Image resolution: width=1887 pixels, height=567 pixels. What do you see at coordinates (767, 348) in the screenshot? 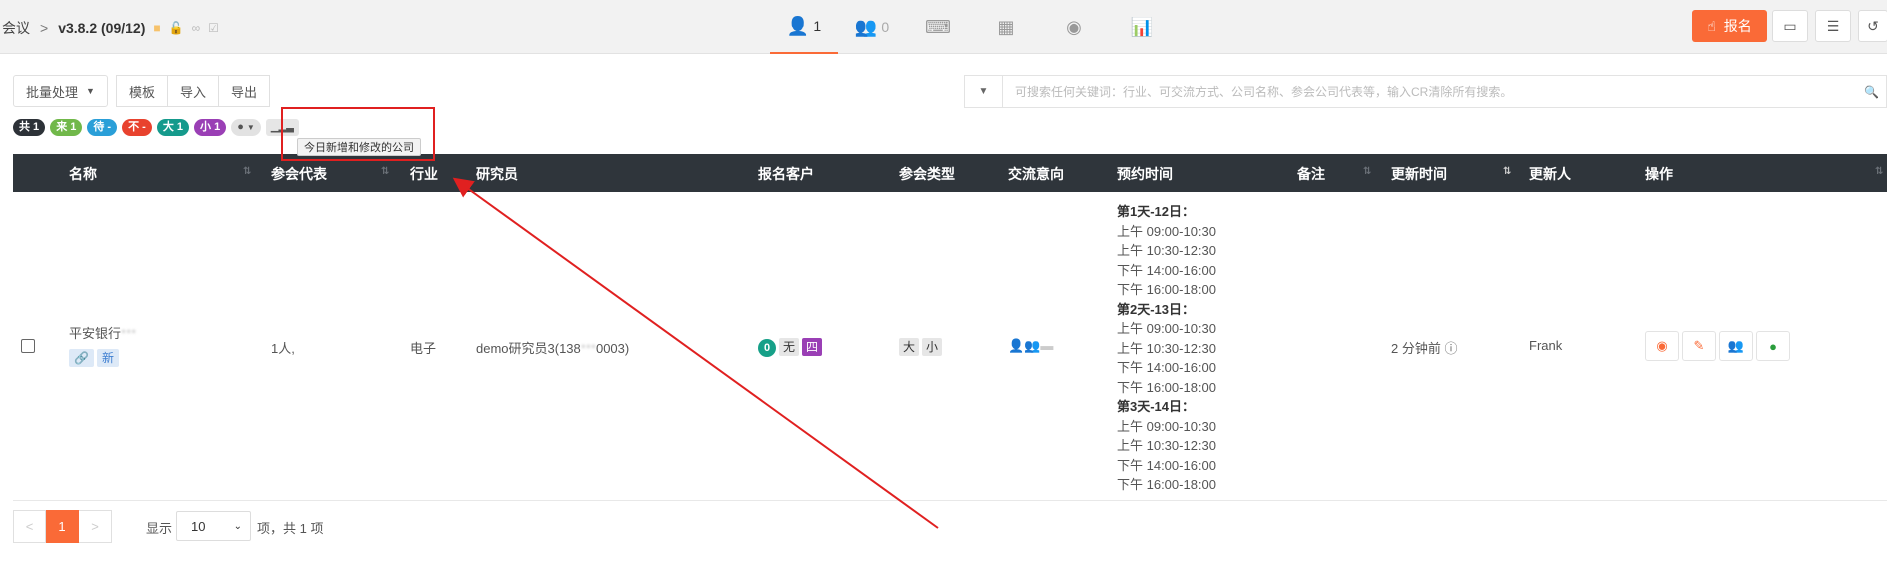
I see `clients-count-badge: 0` at bounding box center [767, 348].